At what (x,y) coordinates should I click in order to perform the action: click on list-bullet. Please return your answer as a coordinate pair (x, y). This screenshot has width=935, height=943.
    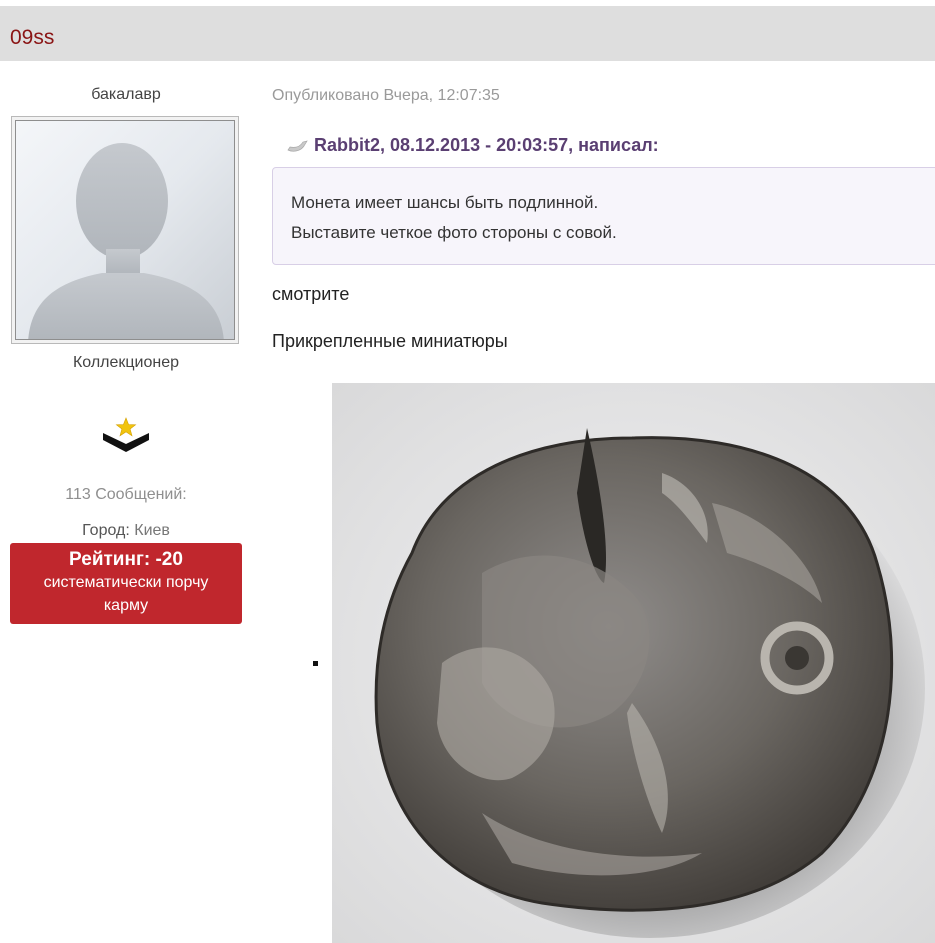
    Looking at the image, I should click on (315, 663).